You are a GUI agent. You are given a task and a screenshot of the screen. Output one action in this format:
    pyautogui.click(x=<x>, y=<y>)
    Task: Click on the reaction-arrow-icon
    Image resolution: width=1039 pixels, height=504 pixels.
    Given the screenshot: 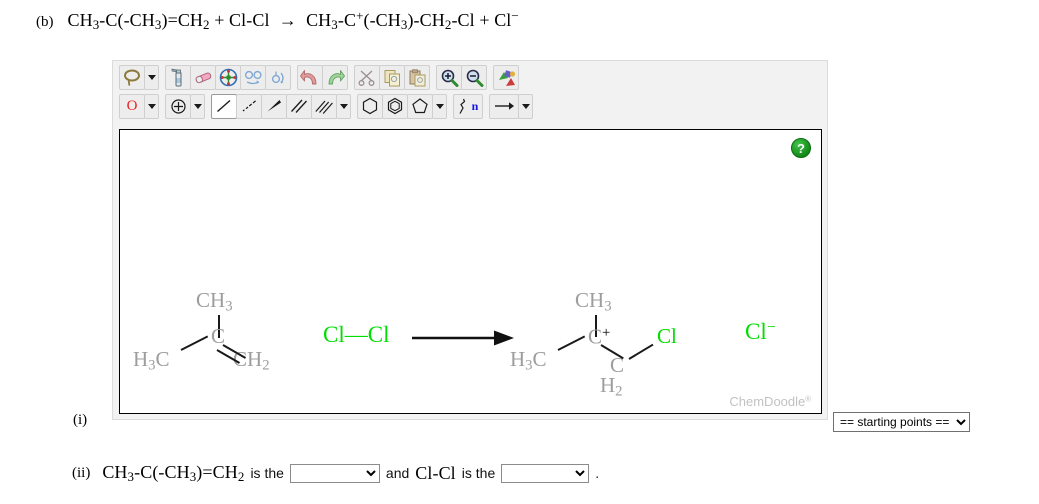 What is the action you would take?
    pyautogui.click(x=463, y=338)
    